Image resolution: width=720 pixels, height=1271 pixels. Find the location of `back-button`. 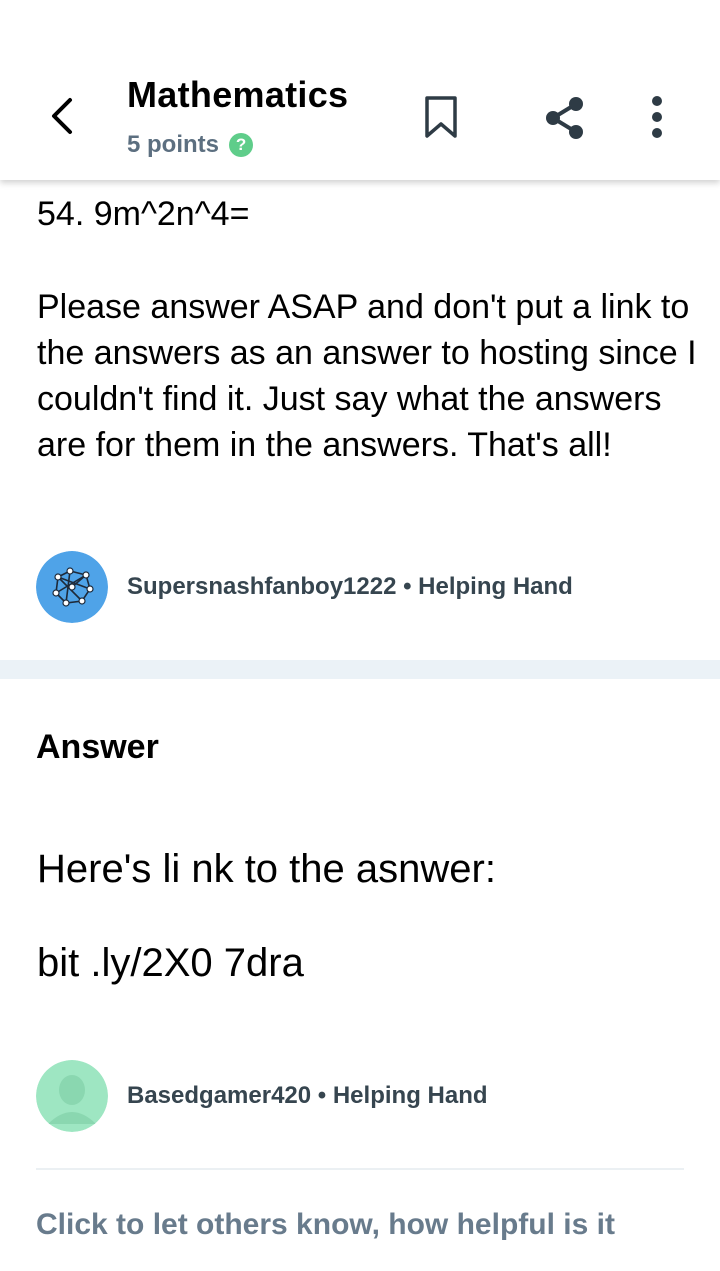

back-button is located at coordinates (62, 116).